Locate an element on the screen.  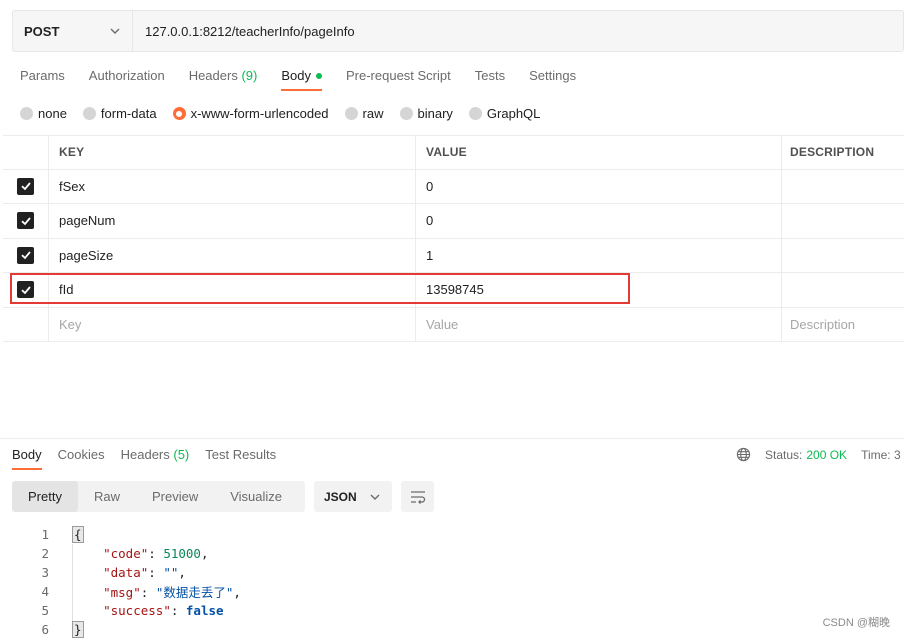
header-key: KEY is located at coordinates (232, 152).